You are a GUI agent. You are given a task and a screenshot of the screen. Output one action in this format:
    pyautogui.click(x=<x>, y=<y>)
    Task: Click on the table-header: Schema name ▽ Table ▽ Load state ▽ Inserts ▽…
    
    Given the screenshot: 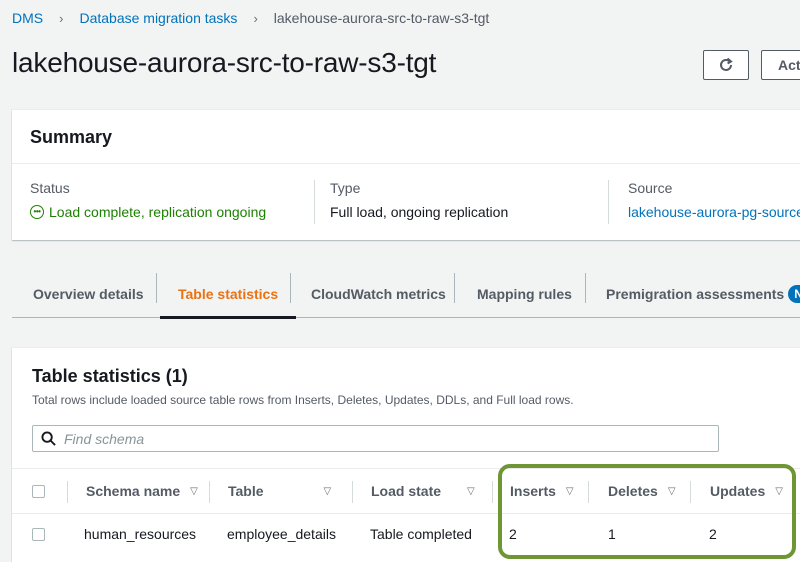 What is the action you would take?
    pyautogui.click(x=406, y=491)
    